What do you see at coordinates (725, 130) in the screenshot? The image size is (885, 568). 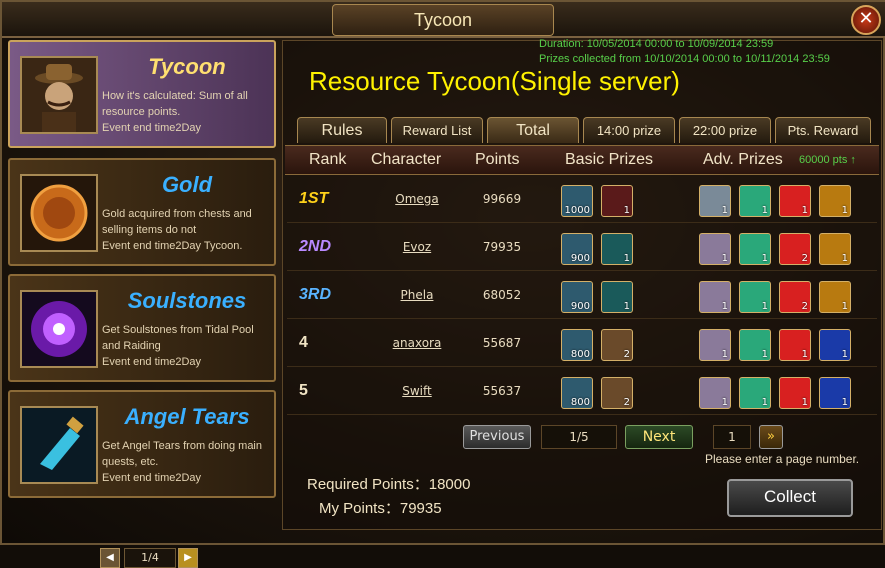 I see `tab-22-prize: 22:00 prize` at bounding box center [725, 130].